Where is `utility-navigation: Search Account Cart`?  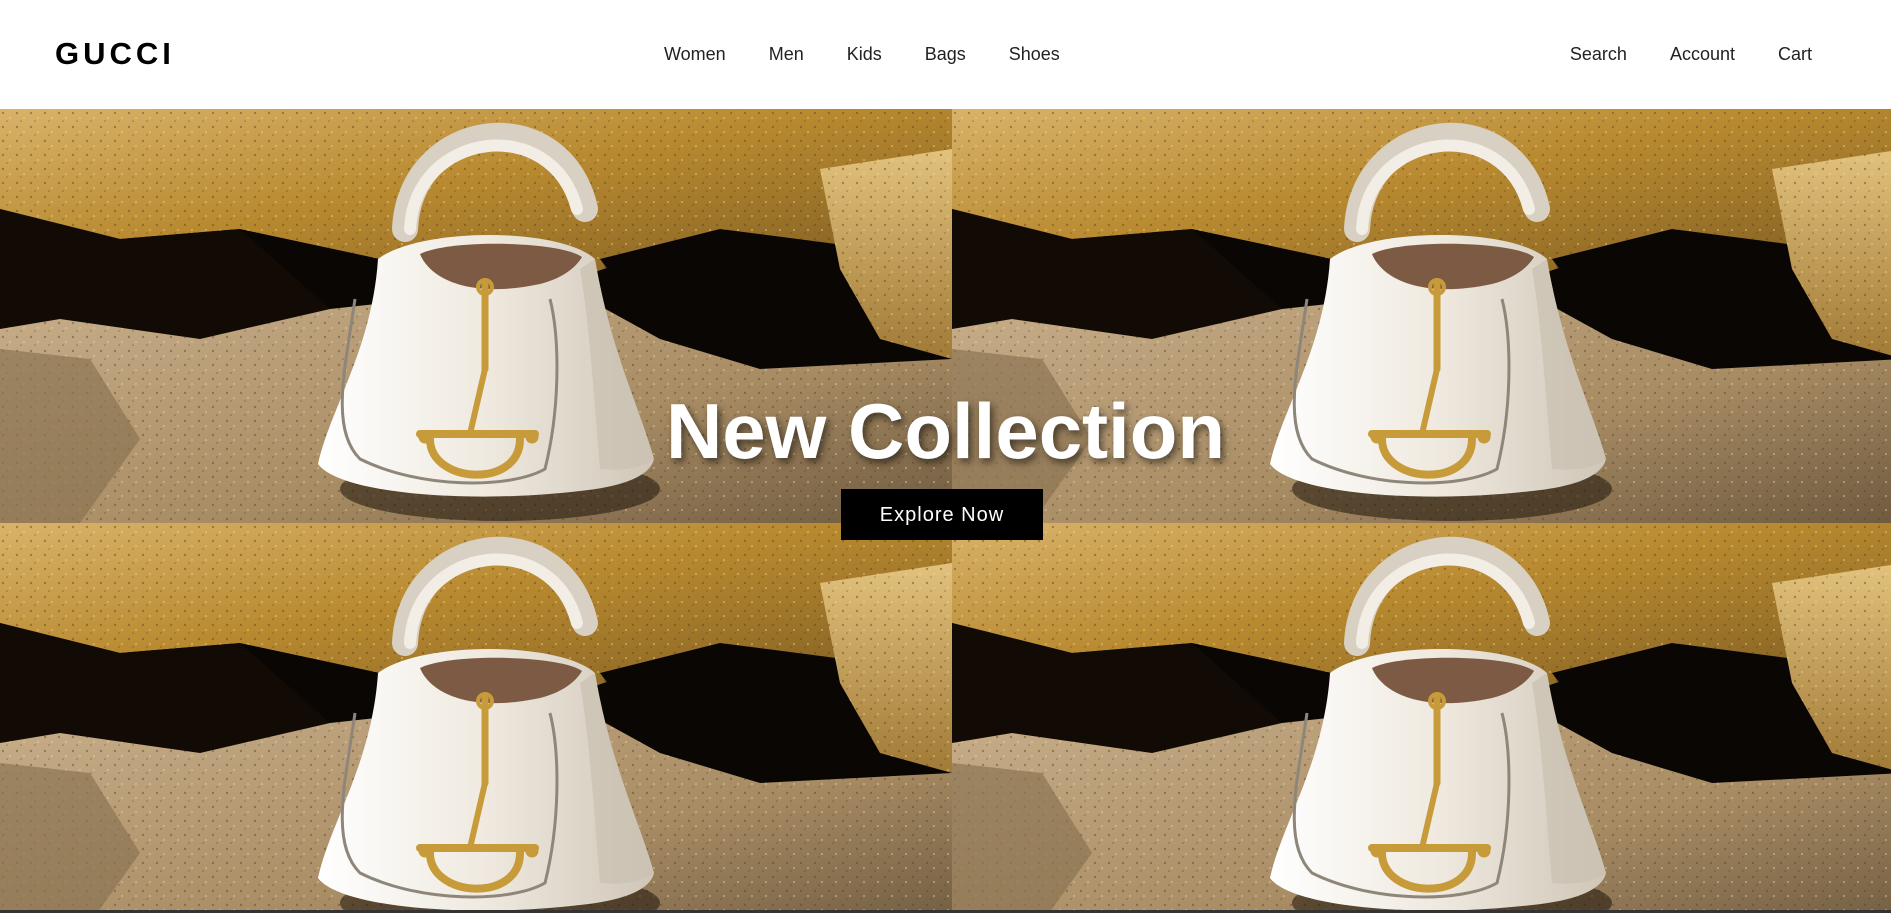 utility-navigation: Search Account Cart is located at coordinates (1691, 54).